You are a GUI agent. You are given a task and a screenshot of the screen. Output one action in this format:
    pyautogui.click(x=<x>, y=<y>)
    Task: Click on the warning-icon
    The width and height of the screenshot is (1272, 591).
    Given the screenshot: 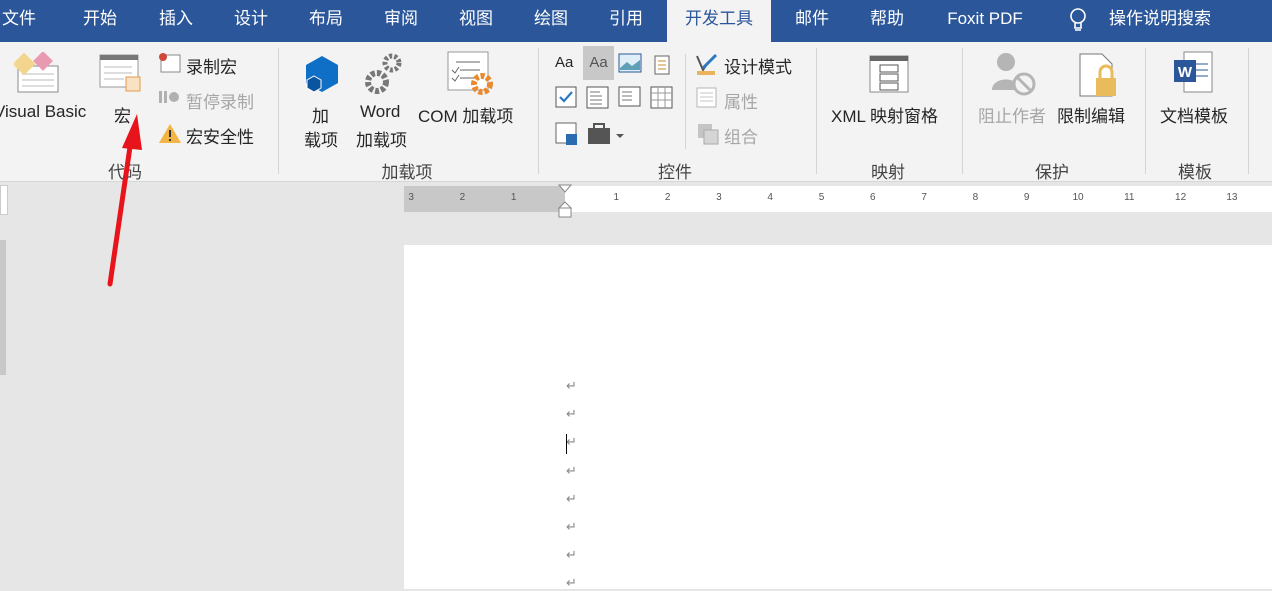 What is the action you would take?
    pyautogui.click(x=170, y=133)
    